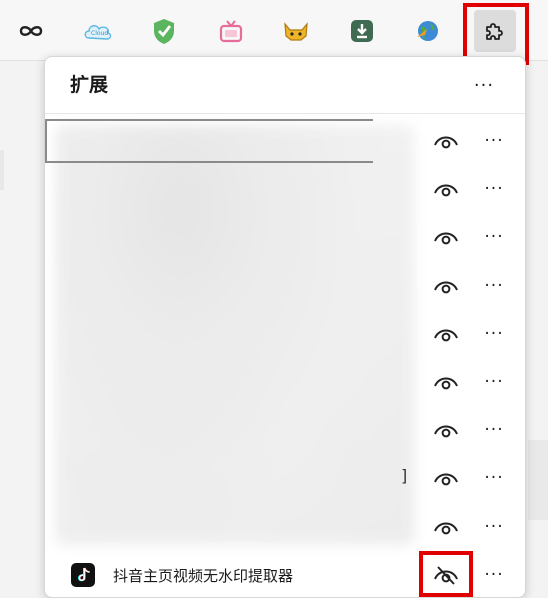 The height and width of the screenshot is (598, 548). Describe the element at coordinates (274, 32) in the screenshot. I see `browser-toolbar: Cloud` at that location.